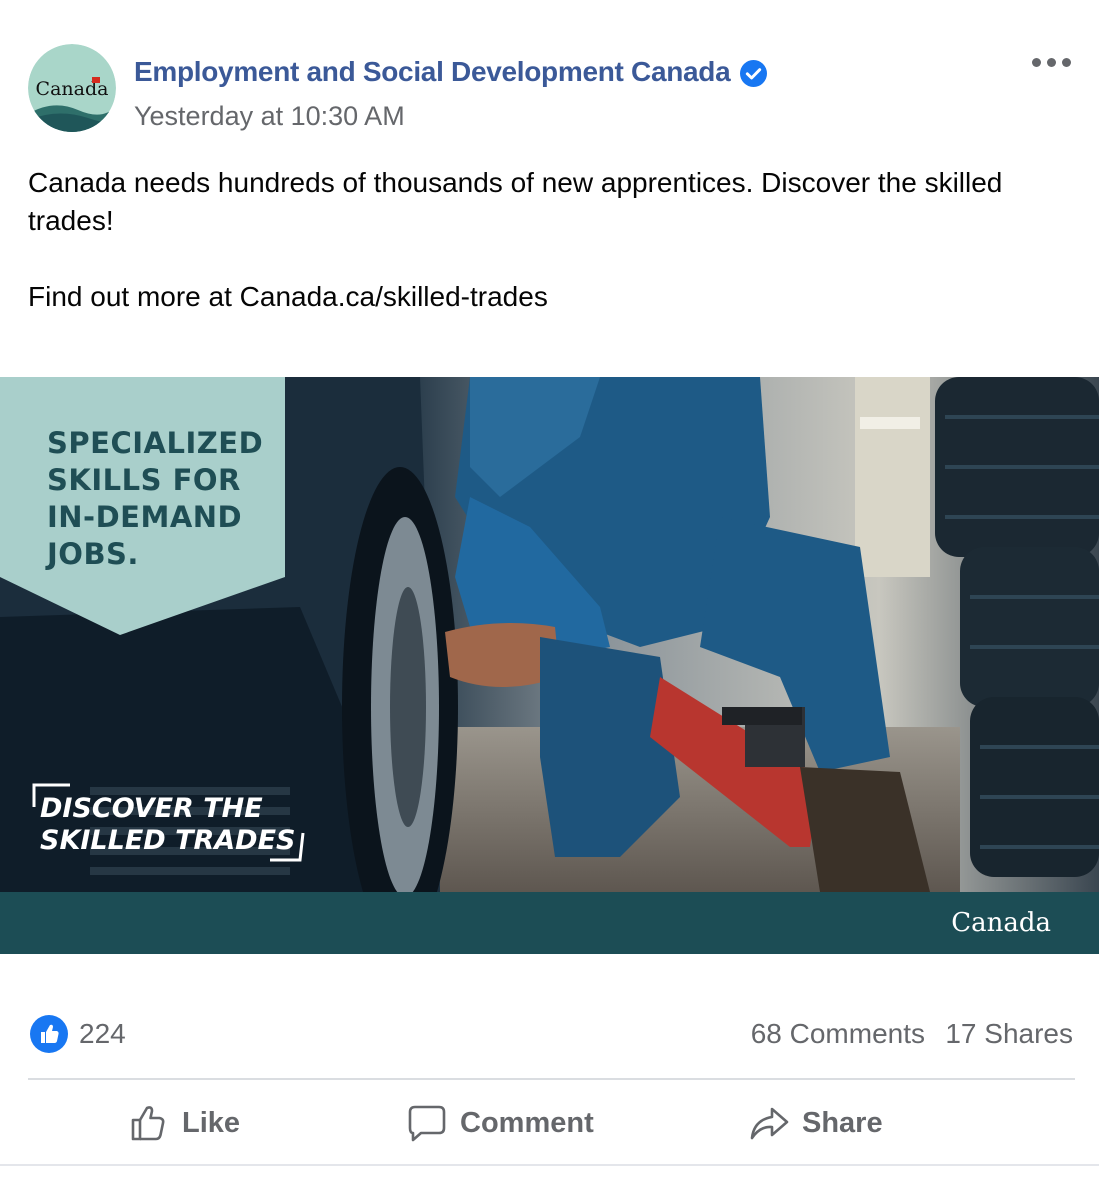  Describe the element at coordinates (842, 1122) in the screenshot. I see `share-label: Share` at that location.